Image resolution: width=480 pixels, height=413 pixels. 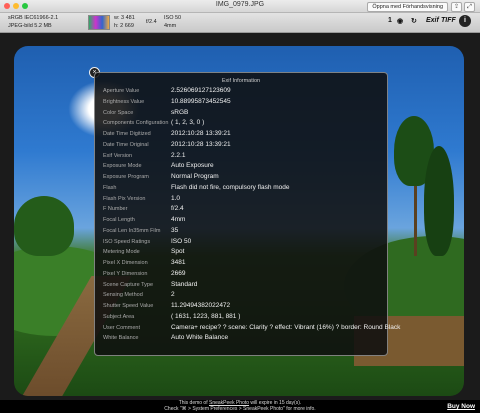 What do you see at coordinates (241, 253) in the screenshot?
I see `exif-row: Metering Mode Spot` at bounding box center [241, 253].